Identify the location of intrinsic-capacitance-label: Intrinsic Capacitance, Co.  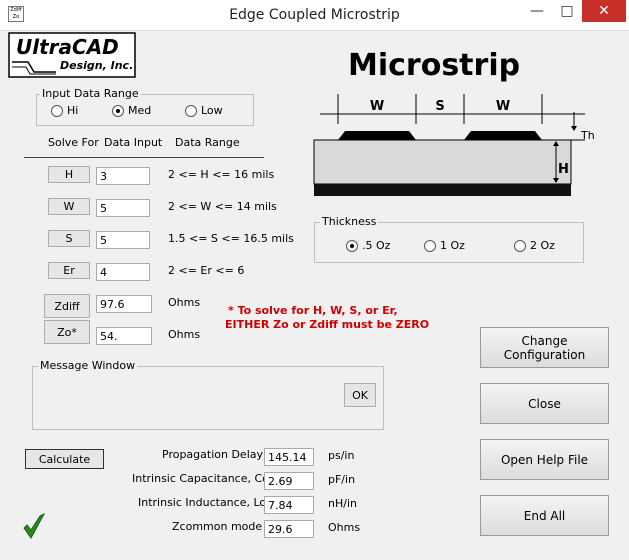
(200, 478).